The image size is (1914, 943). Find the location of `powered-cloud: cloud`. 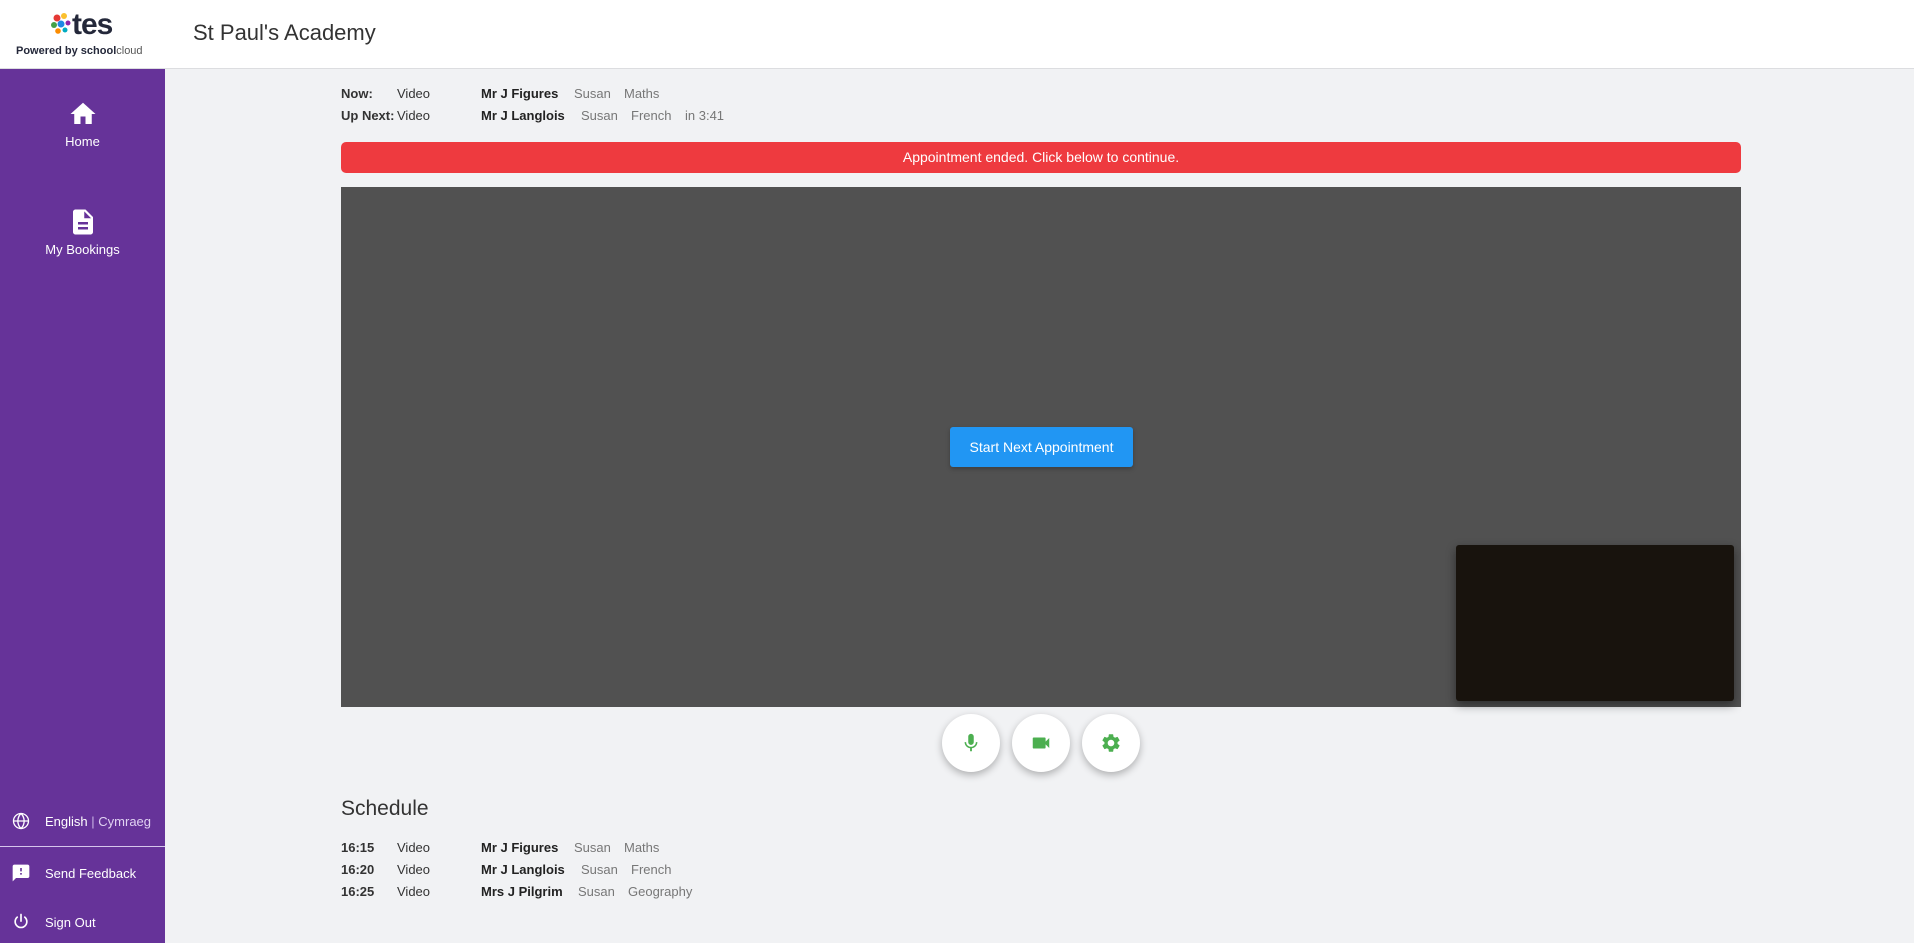

powered-cloud: cloud is located at coordinates (129, 51).